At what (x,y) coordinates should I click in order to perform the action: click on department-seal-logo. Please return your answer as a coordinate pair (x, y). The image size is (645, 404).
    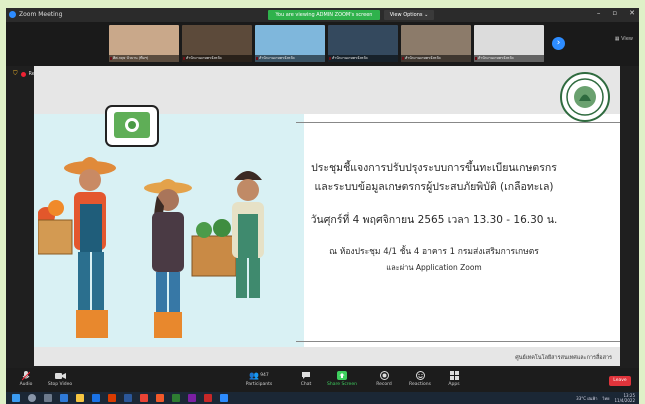
    Looking at the image, I should click on (585, 97).